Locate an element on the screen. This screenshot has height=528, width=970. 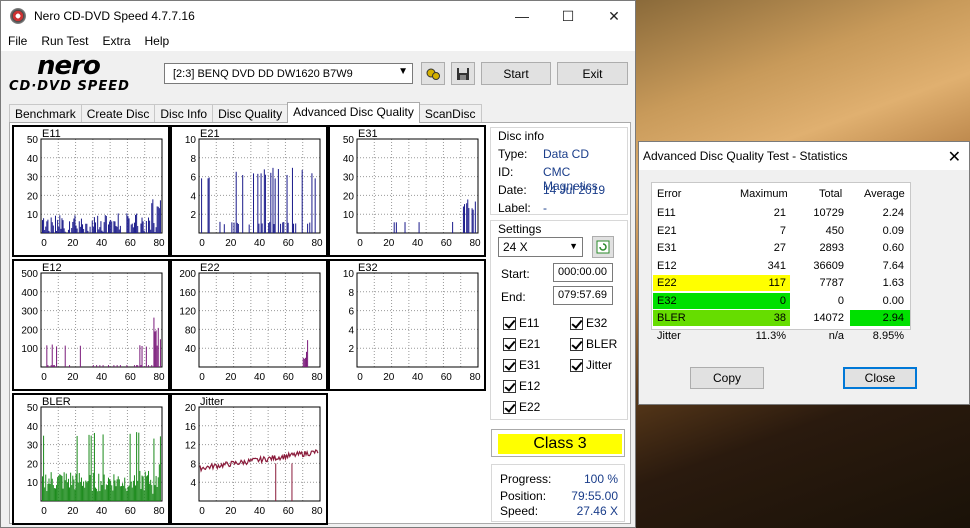
start-field: 000:00.00 is located at coordinates (583, 272).